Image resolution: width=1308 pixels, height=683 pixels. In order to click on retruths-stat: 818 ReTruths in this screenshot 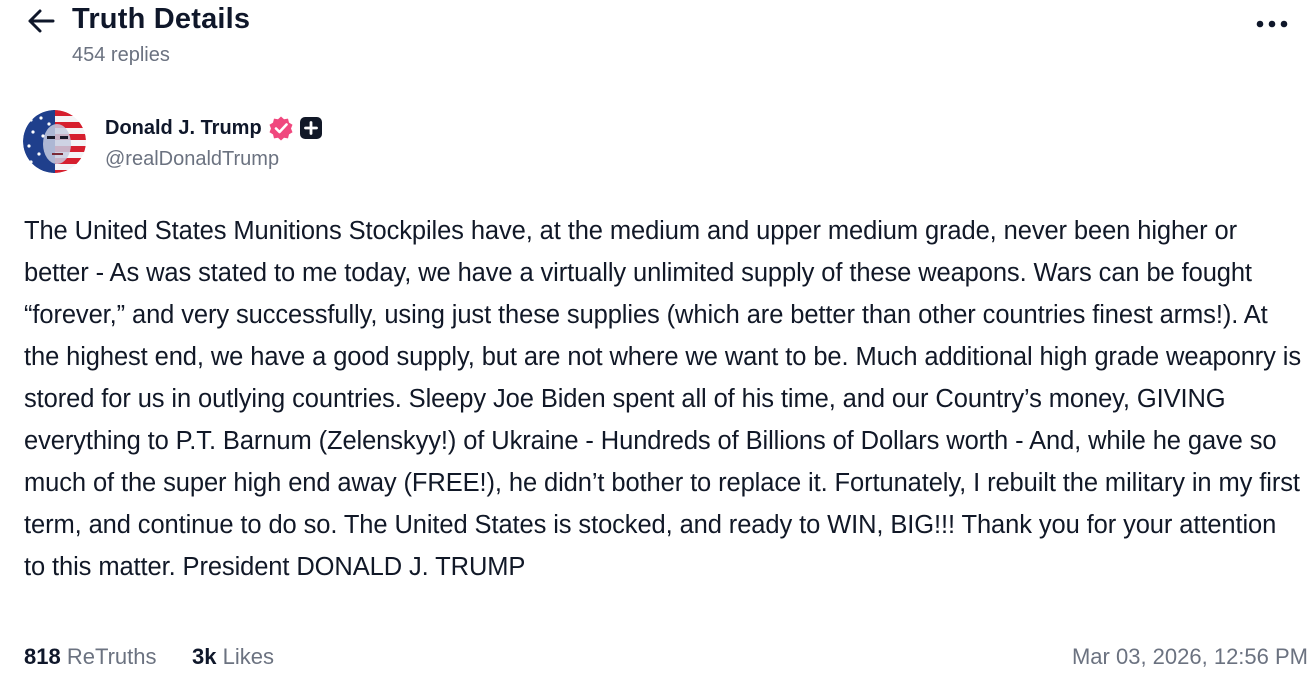, I will do `click(90, 657)`.